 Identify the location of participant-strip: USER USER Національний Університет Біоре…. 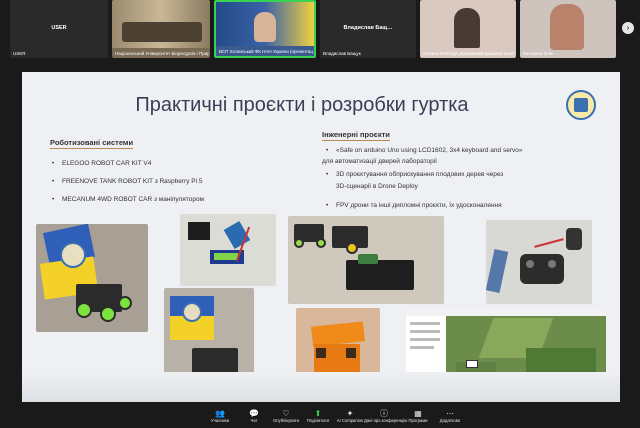
(320, 30).